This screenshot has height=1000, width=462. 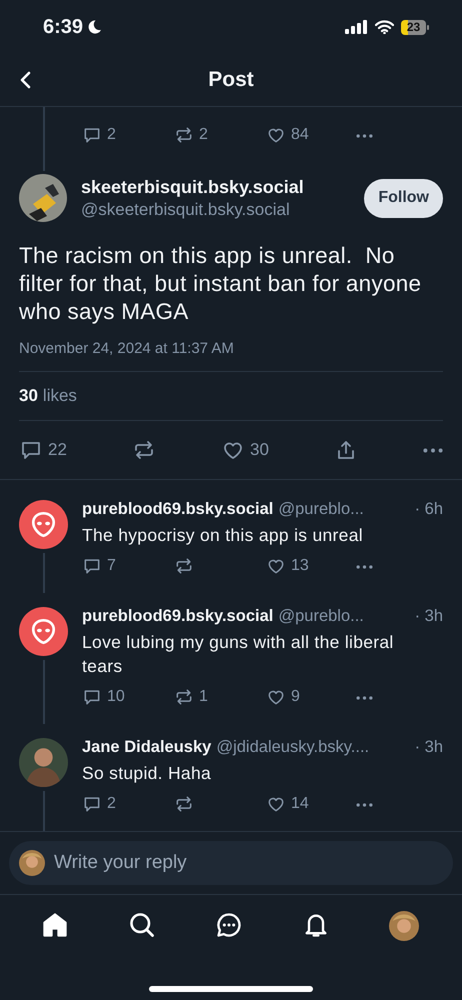 What do you see at coordinates (231, 356) in the screenshot?
I see `post-timestamp: November 24, 2024 at 11:37 AM` at bounding box center [231, 356].